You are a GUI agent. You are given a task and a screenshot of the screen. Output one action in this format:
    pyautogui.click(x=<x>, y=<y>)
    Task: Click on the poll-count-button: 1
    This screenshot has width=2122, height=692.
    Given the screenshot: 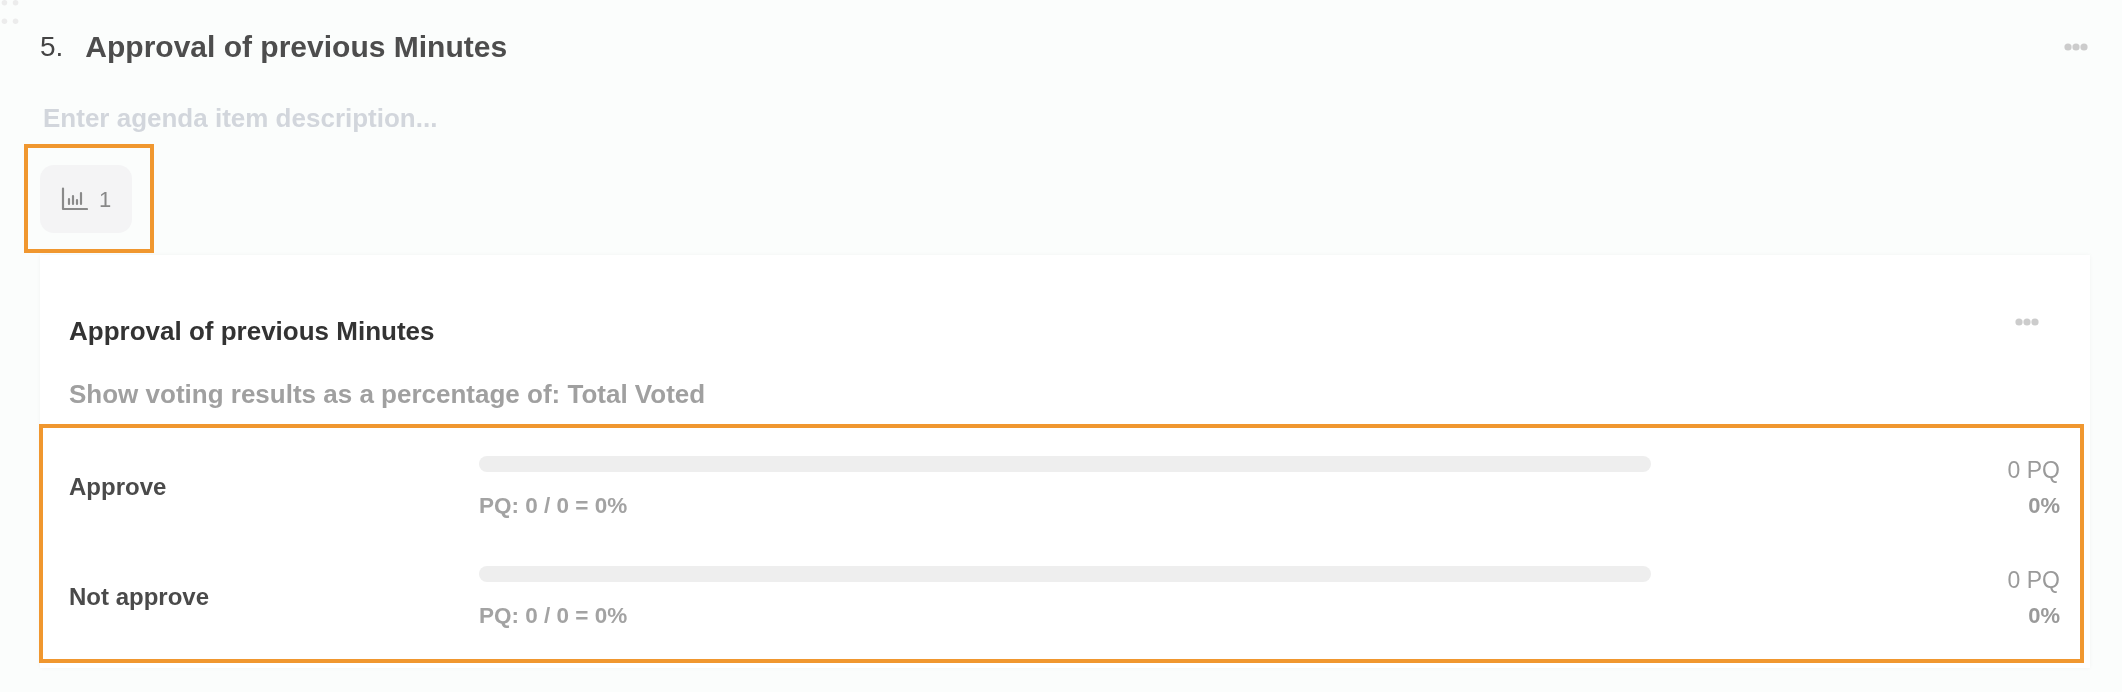 What is the action you would take?
    pyautogui.click(x=86, y=199)
    